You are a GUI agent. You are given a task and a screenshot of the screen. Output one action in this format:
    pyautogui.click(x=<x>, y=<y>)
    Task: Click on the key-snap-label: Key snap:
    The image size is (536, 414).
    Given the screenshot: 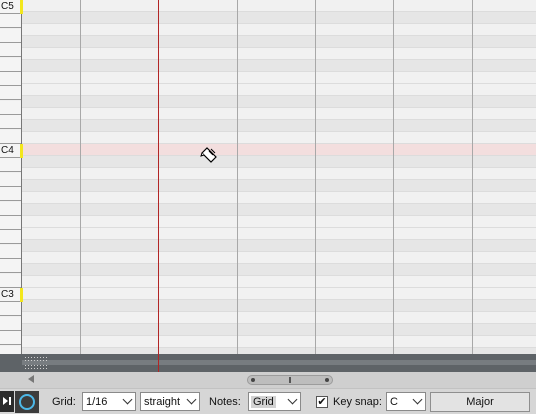 What is the action you would take?
    pyautogui.click(x=357, y=402)
    